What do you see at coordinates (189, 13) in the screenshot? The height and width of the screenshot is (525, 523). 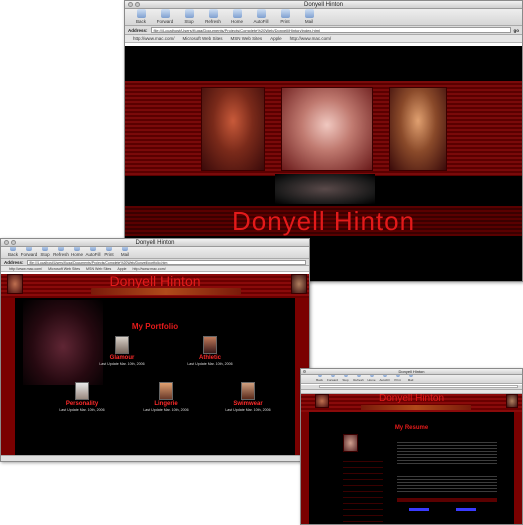 I see `stop-icon` at bounding box center [189, 13].